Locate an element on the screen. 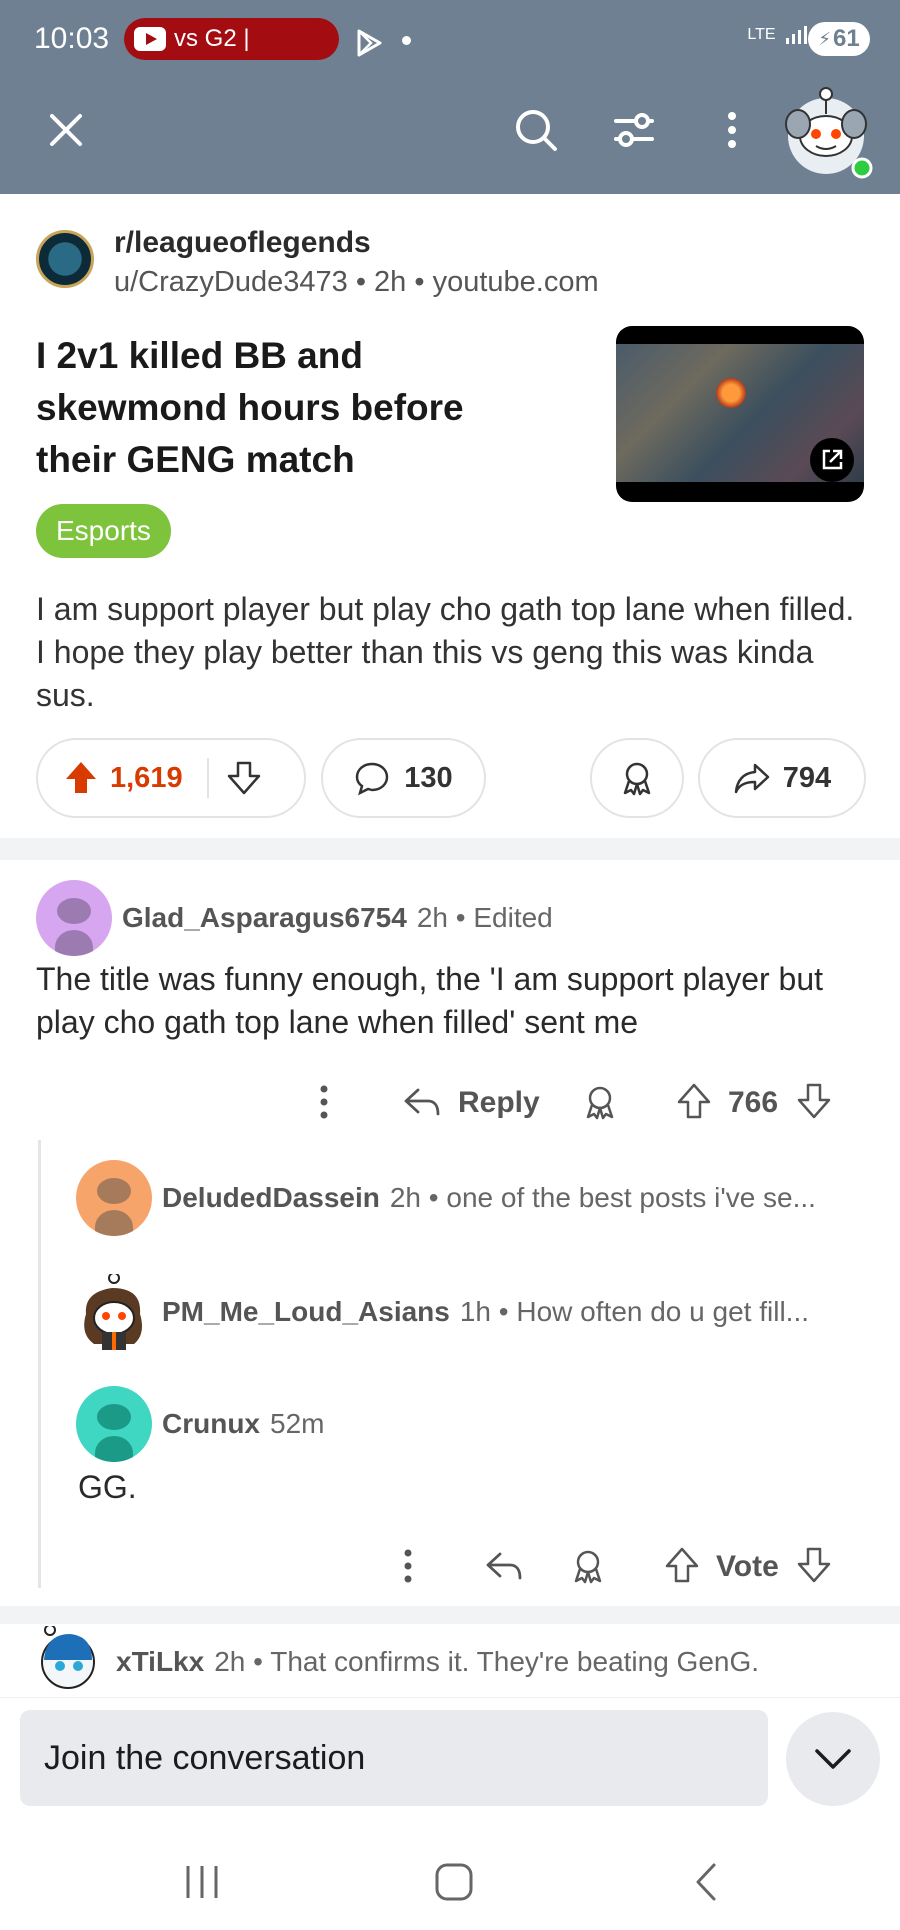  post-age: 2h is located at coordinates (390, 282).